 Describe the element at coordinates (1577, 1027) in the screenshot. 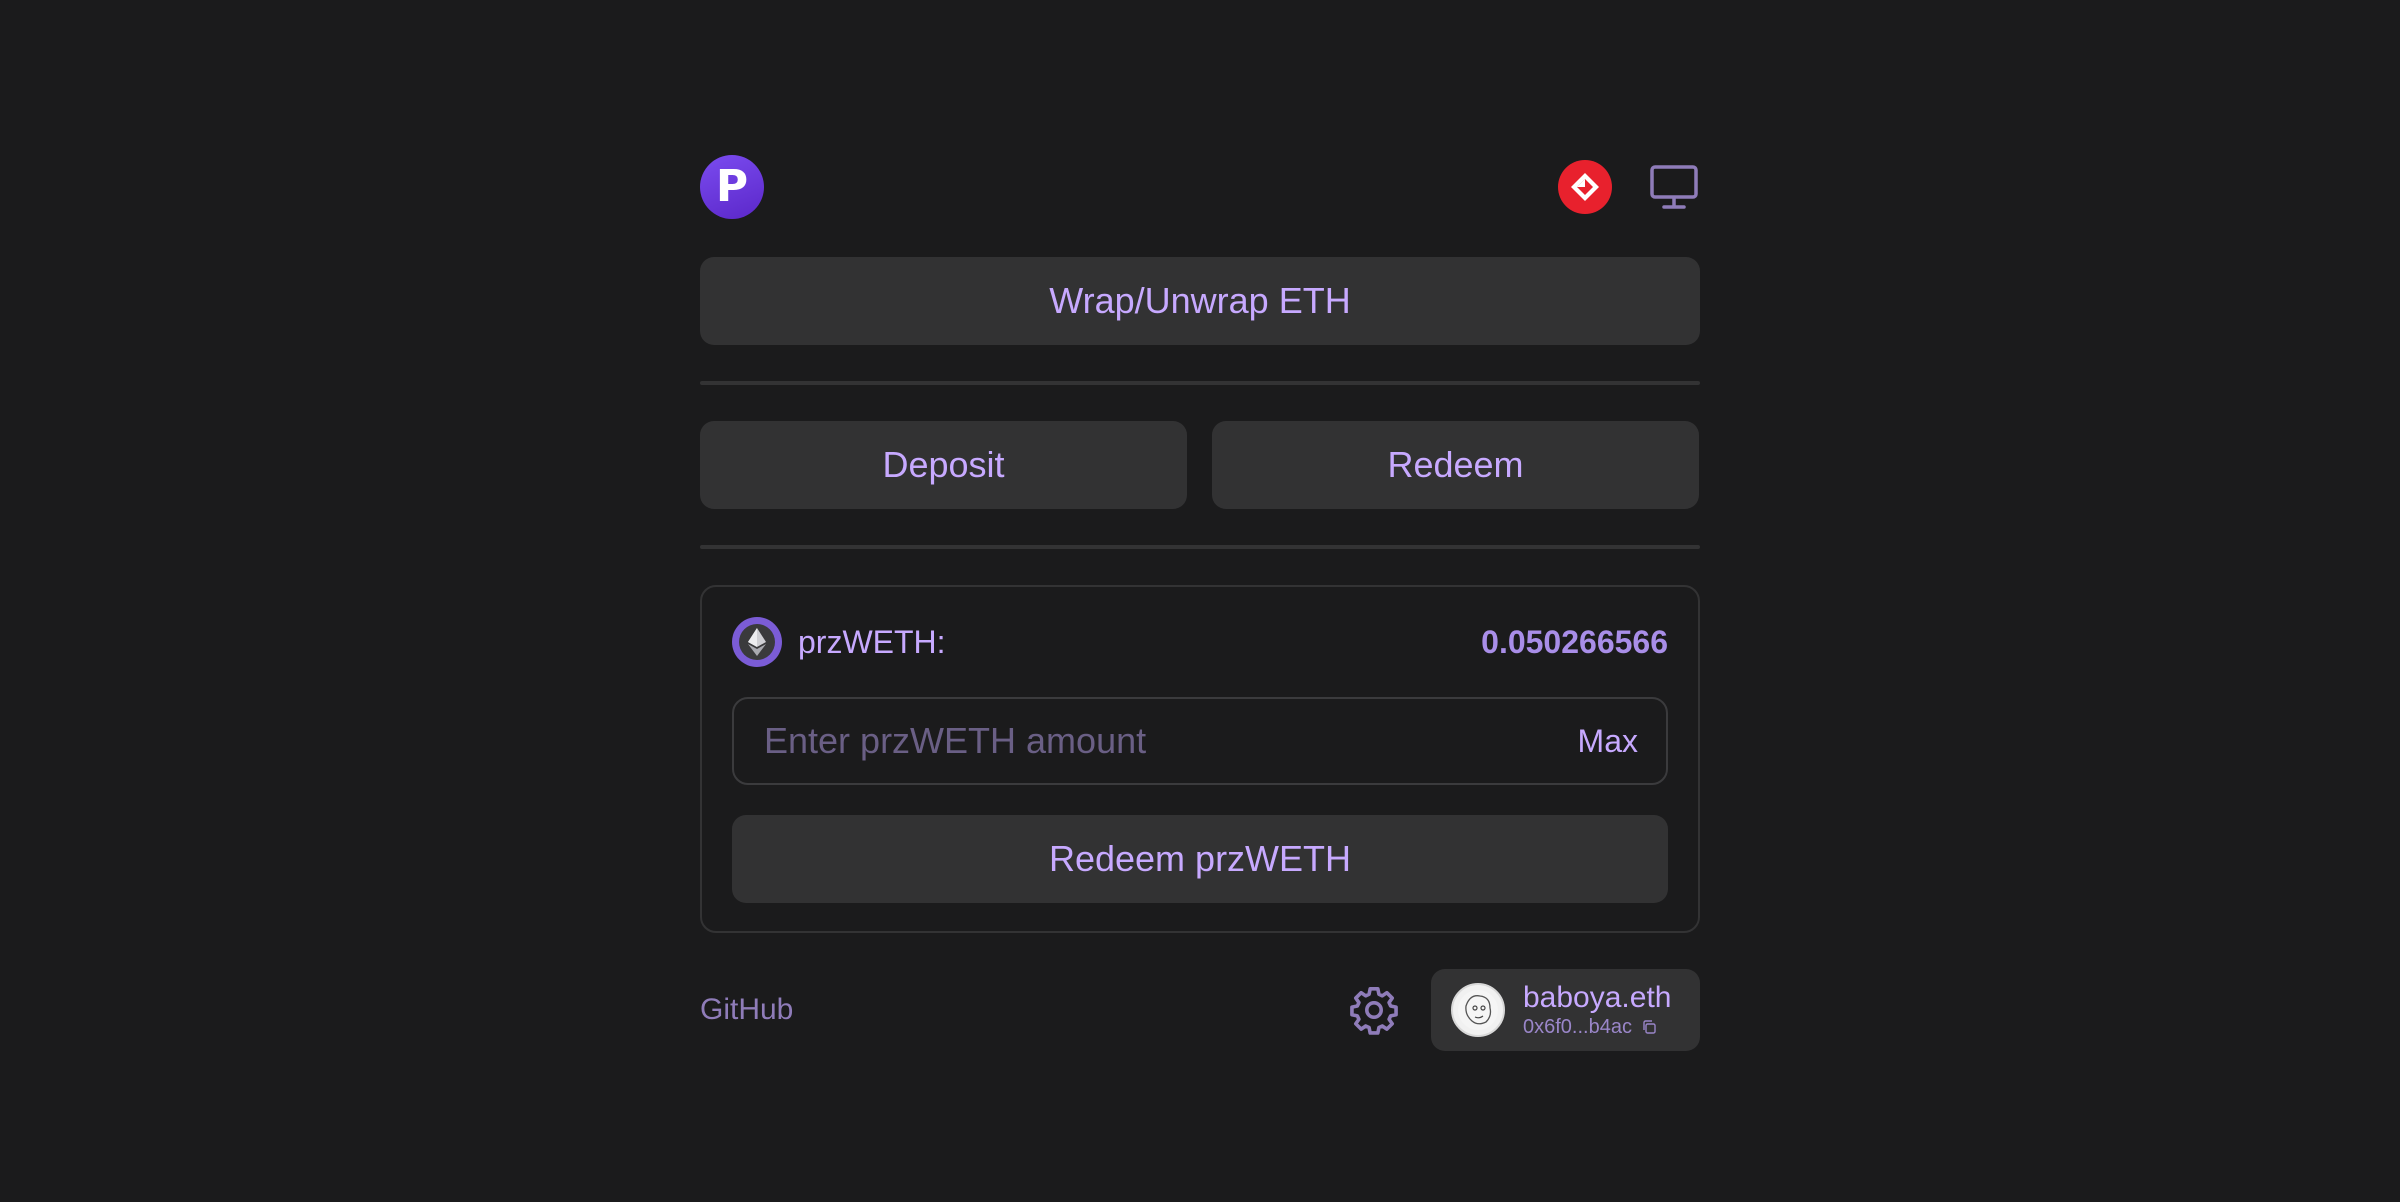

I see `account-address: 0x6f0...b4ac` at that location.